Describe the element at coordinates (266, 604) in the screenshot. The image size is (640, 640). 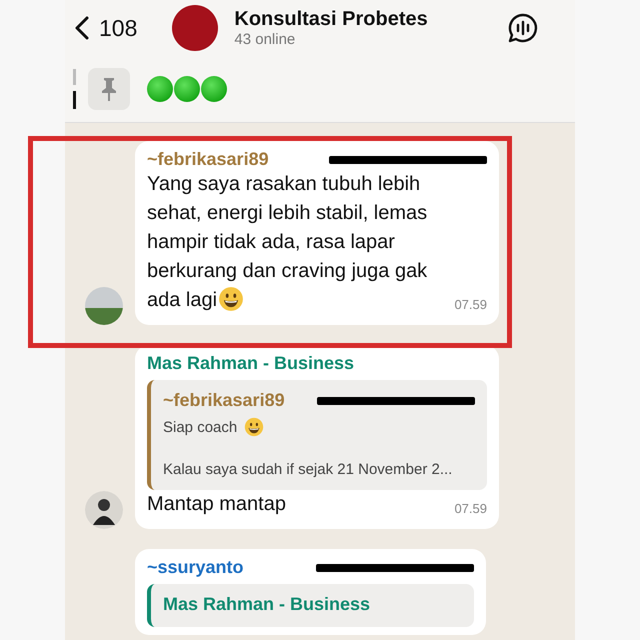
I see `quoted-sender: Mas Rahman - Business` at that location.